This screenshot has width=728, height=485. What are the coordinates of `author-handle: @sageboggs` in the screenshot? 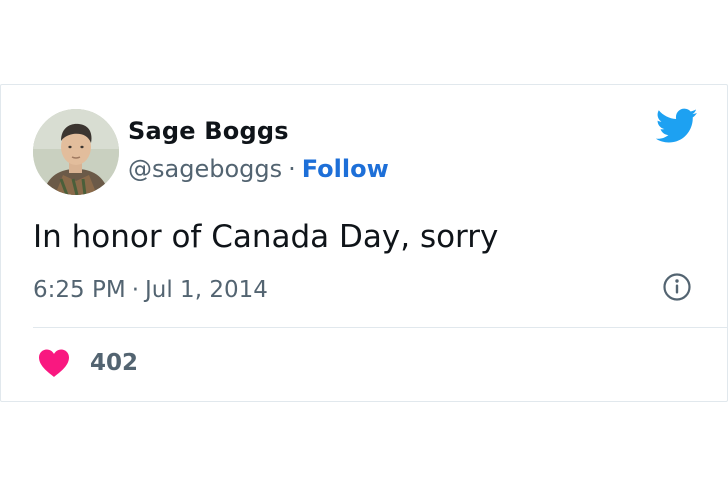 It's located at (205, 169).